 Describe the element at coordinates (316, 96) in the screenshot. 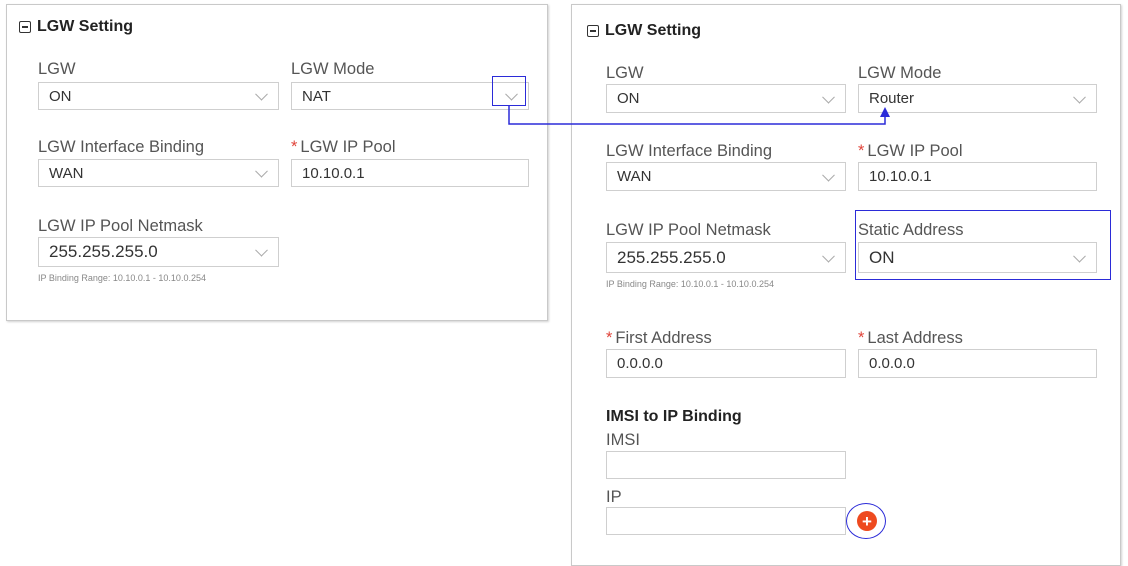

I see `lgw-mode-select-value: NAT` at that location.